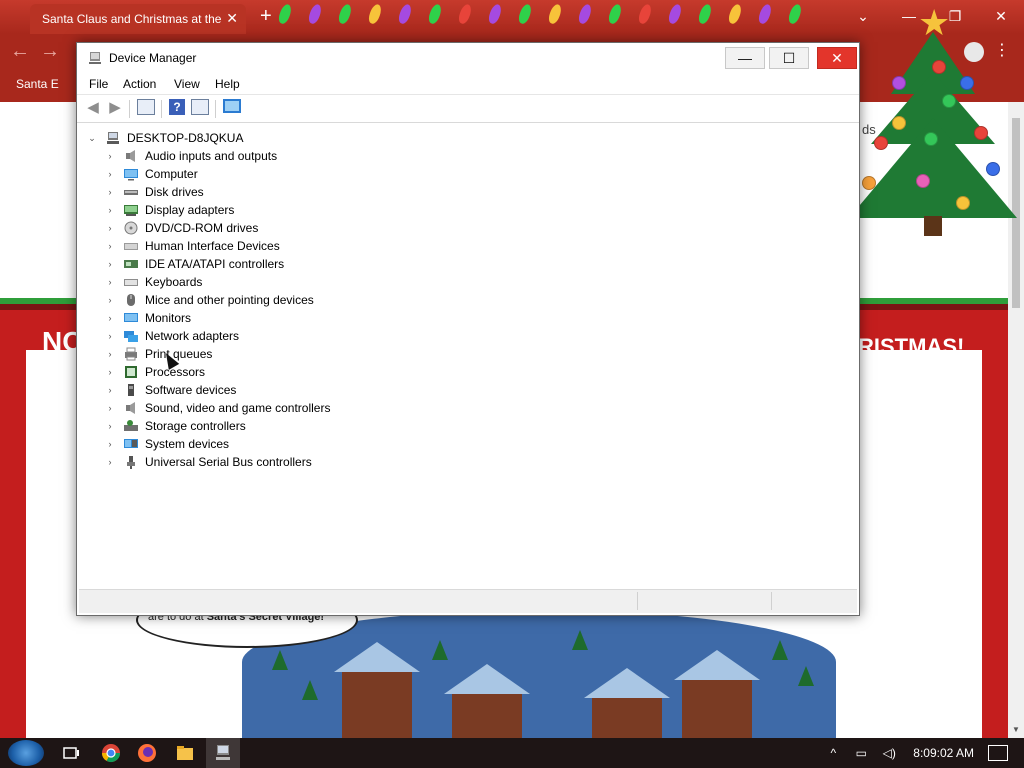  I want to click on menu-view: View, so click(187, 84).